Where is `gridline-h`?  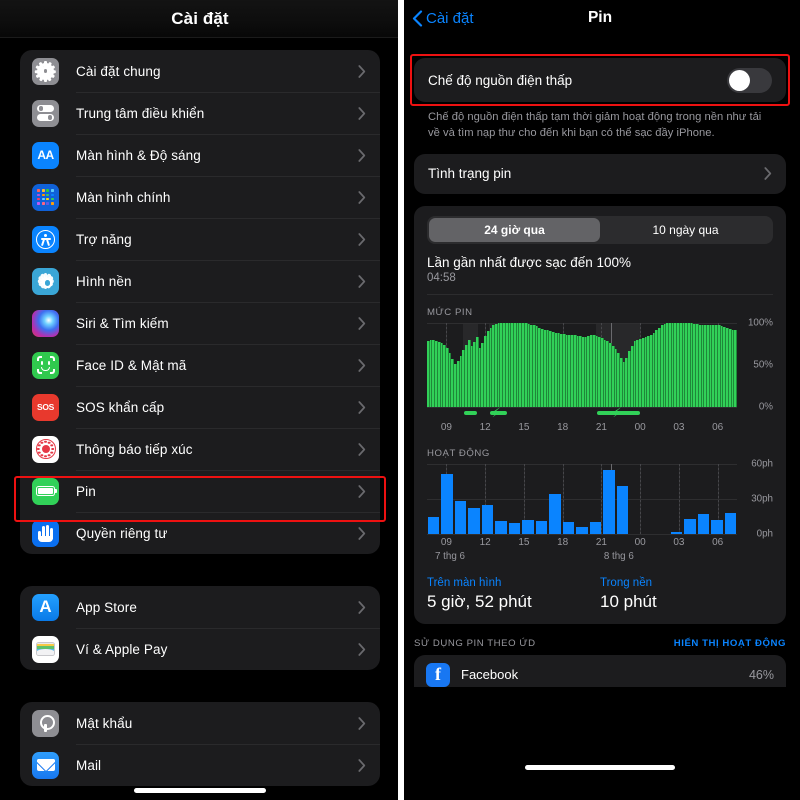
gridline-h is located at coordinates (582, 534).